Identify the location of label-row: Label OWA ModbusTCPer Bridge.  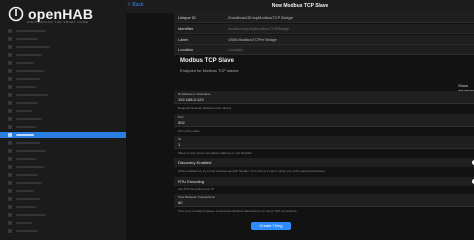
(324, 40).